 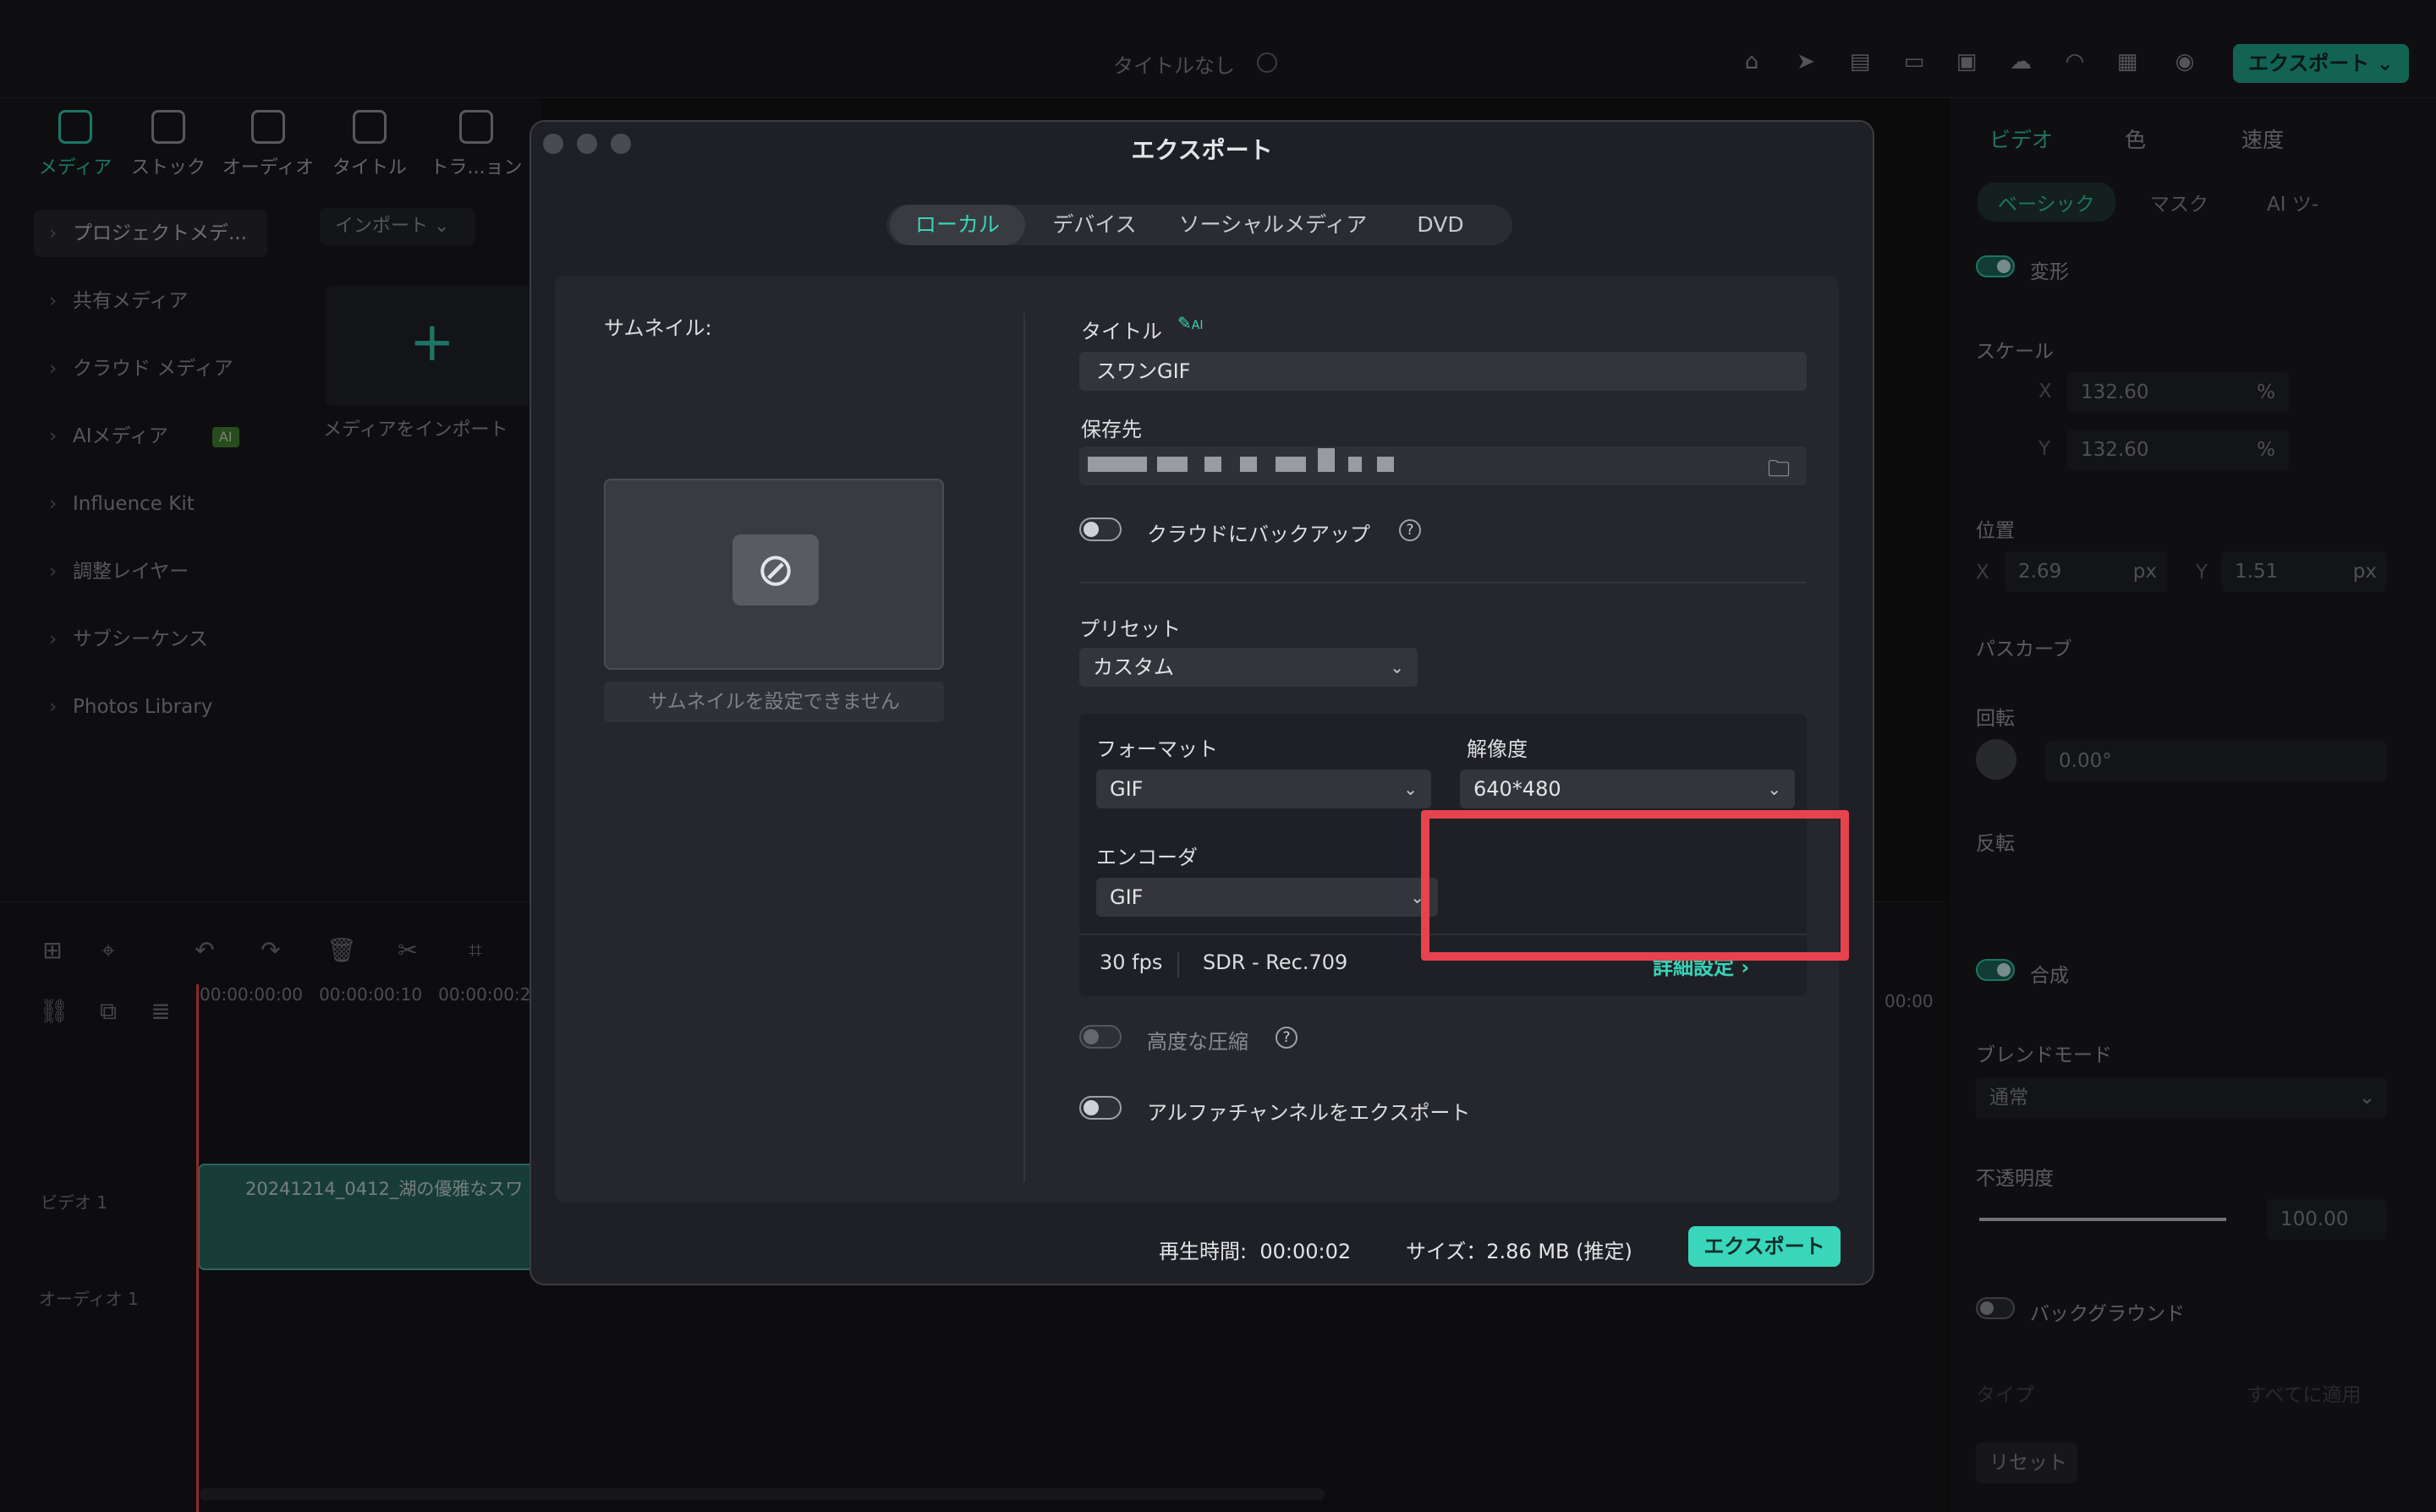 What do you see at coordinates (1635, 885) in the screenshot?
I see `resolution-highlight-box` at bounding box center [1635, 885].